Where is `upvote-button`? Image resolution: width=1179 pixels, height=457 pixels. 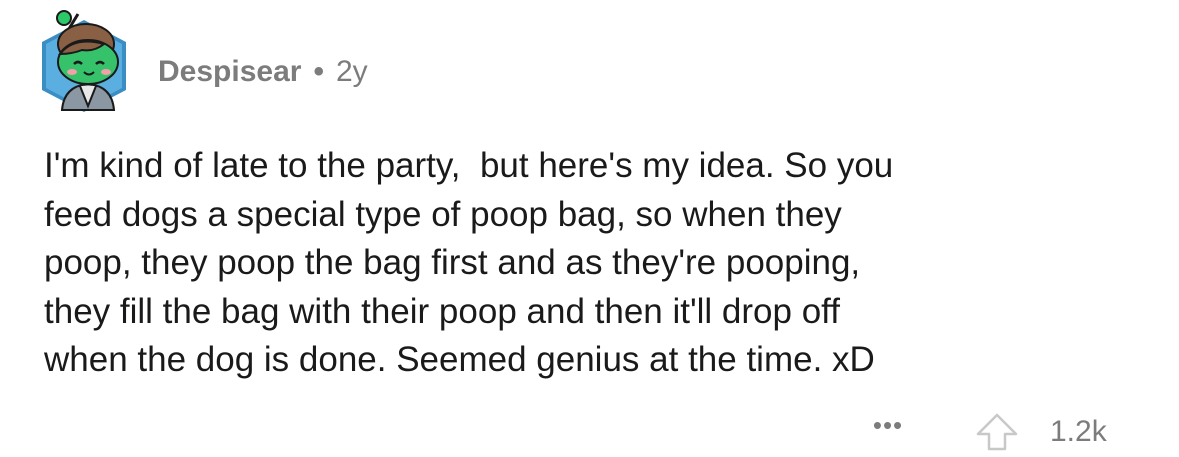 upvote-button is located at coordinates (997, 432).